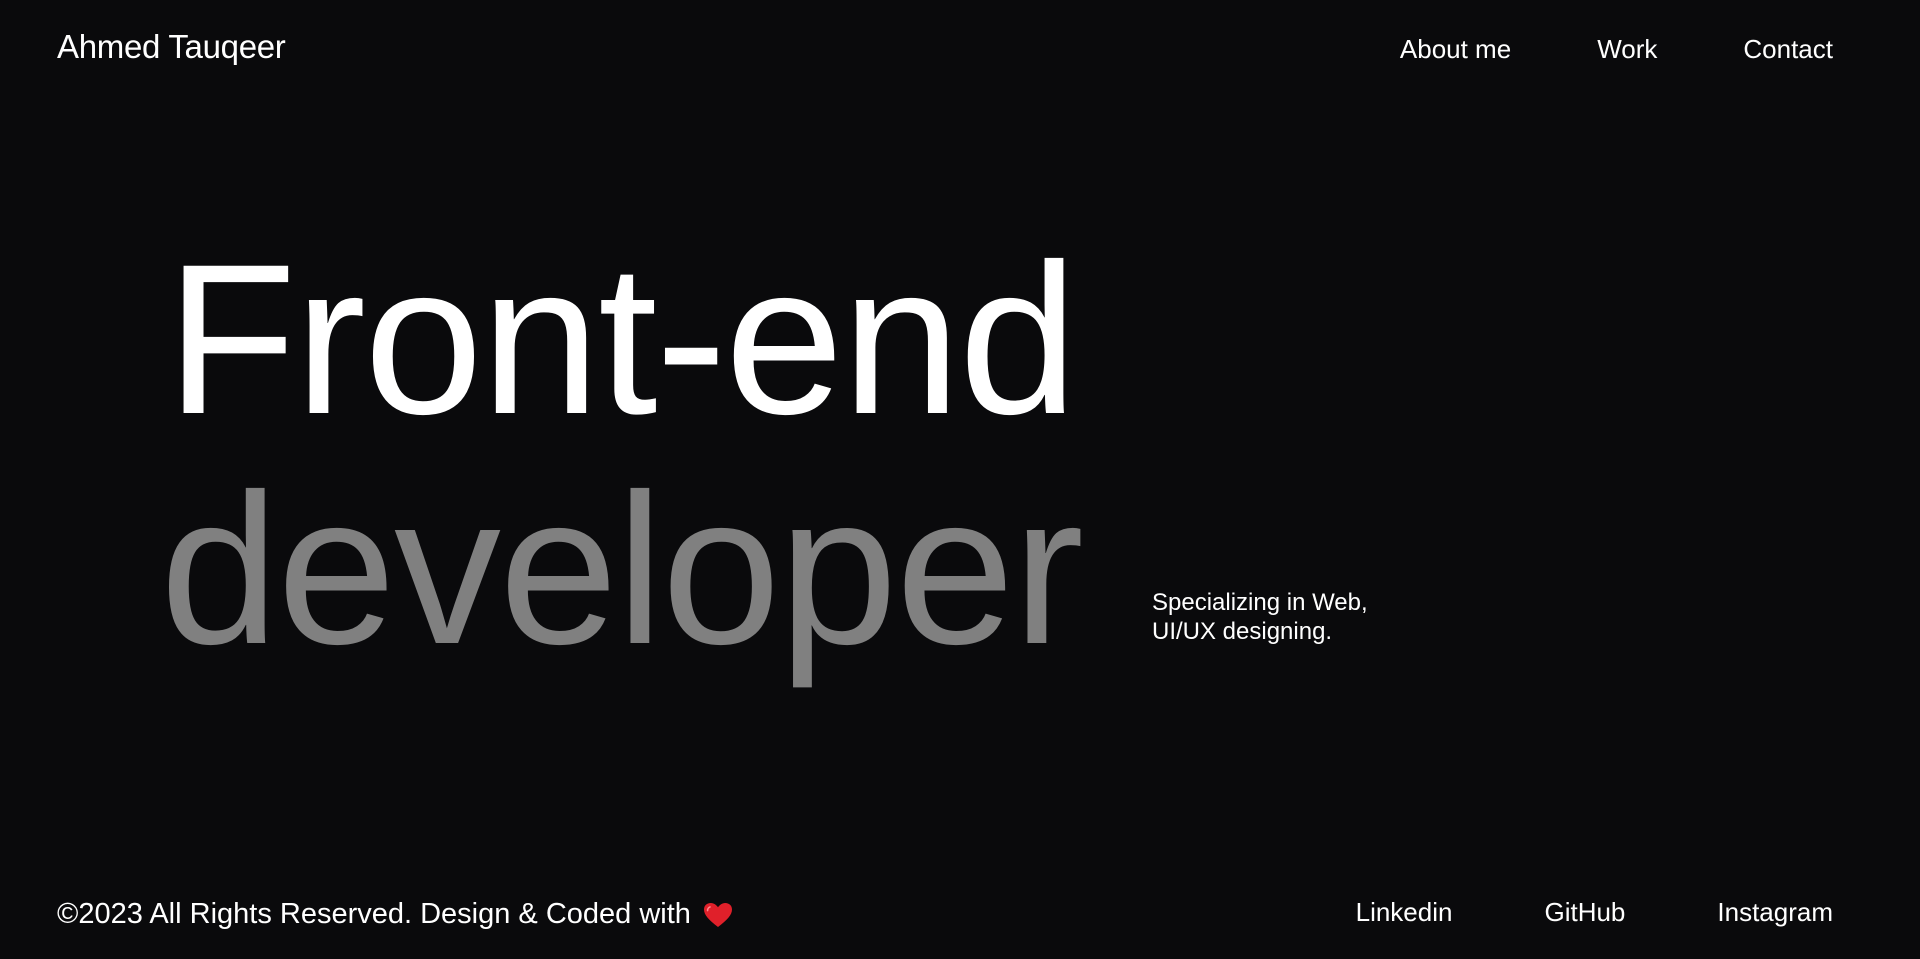 This screenshot has width=1920, height=959. I want to click on hero-title-front-end: Front-end, so click(622, 339).